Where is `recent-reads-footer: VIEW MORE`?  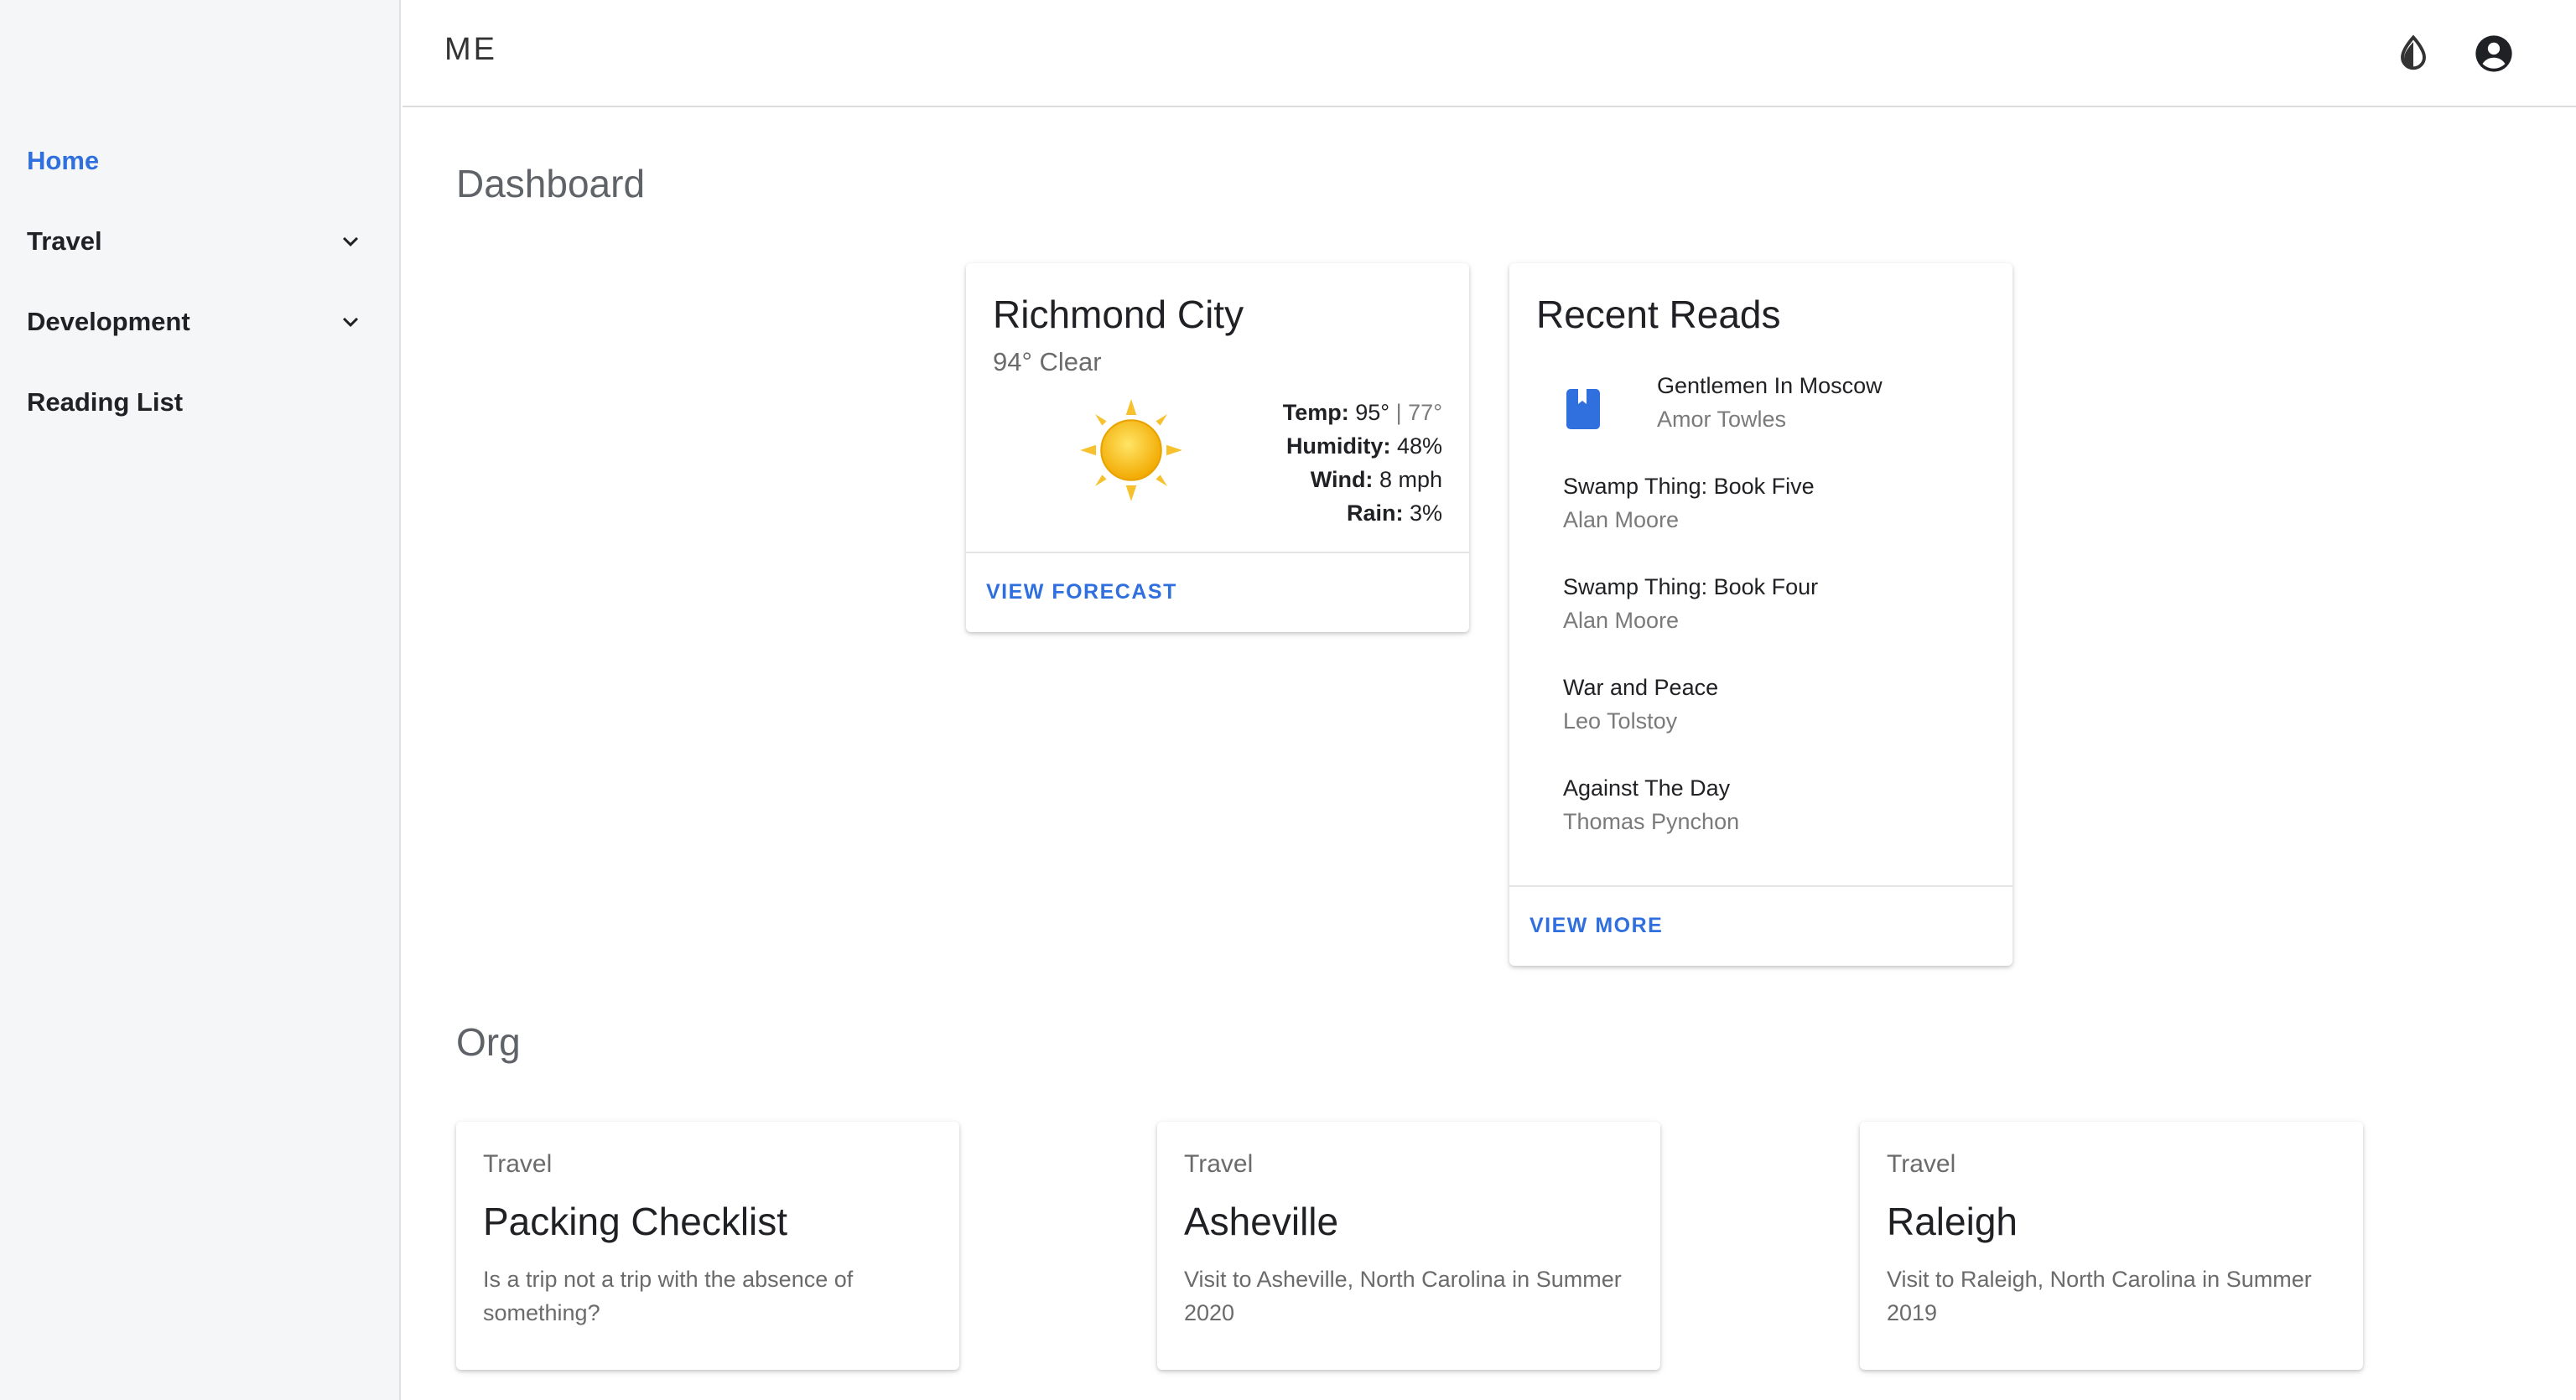
recent-reads-footer: VIEW MORE is located at coordinates (1761, 925).